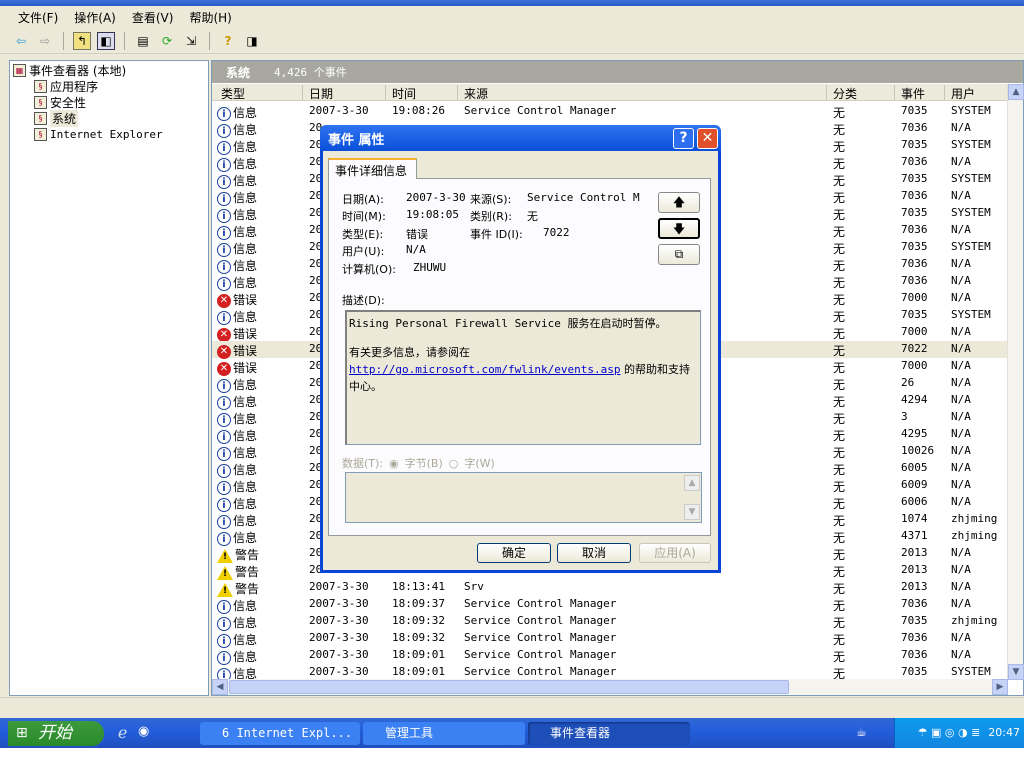 The width and height of the screenshot is (1024, 768). I want to click on start-label: 开始, so click(55, 733).